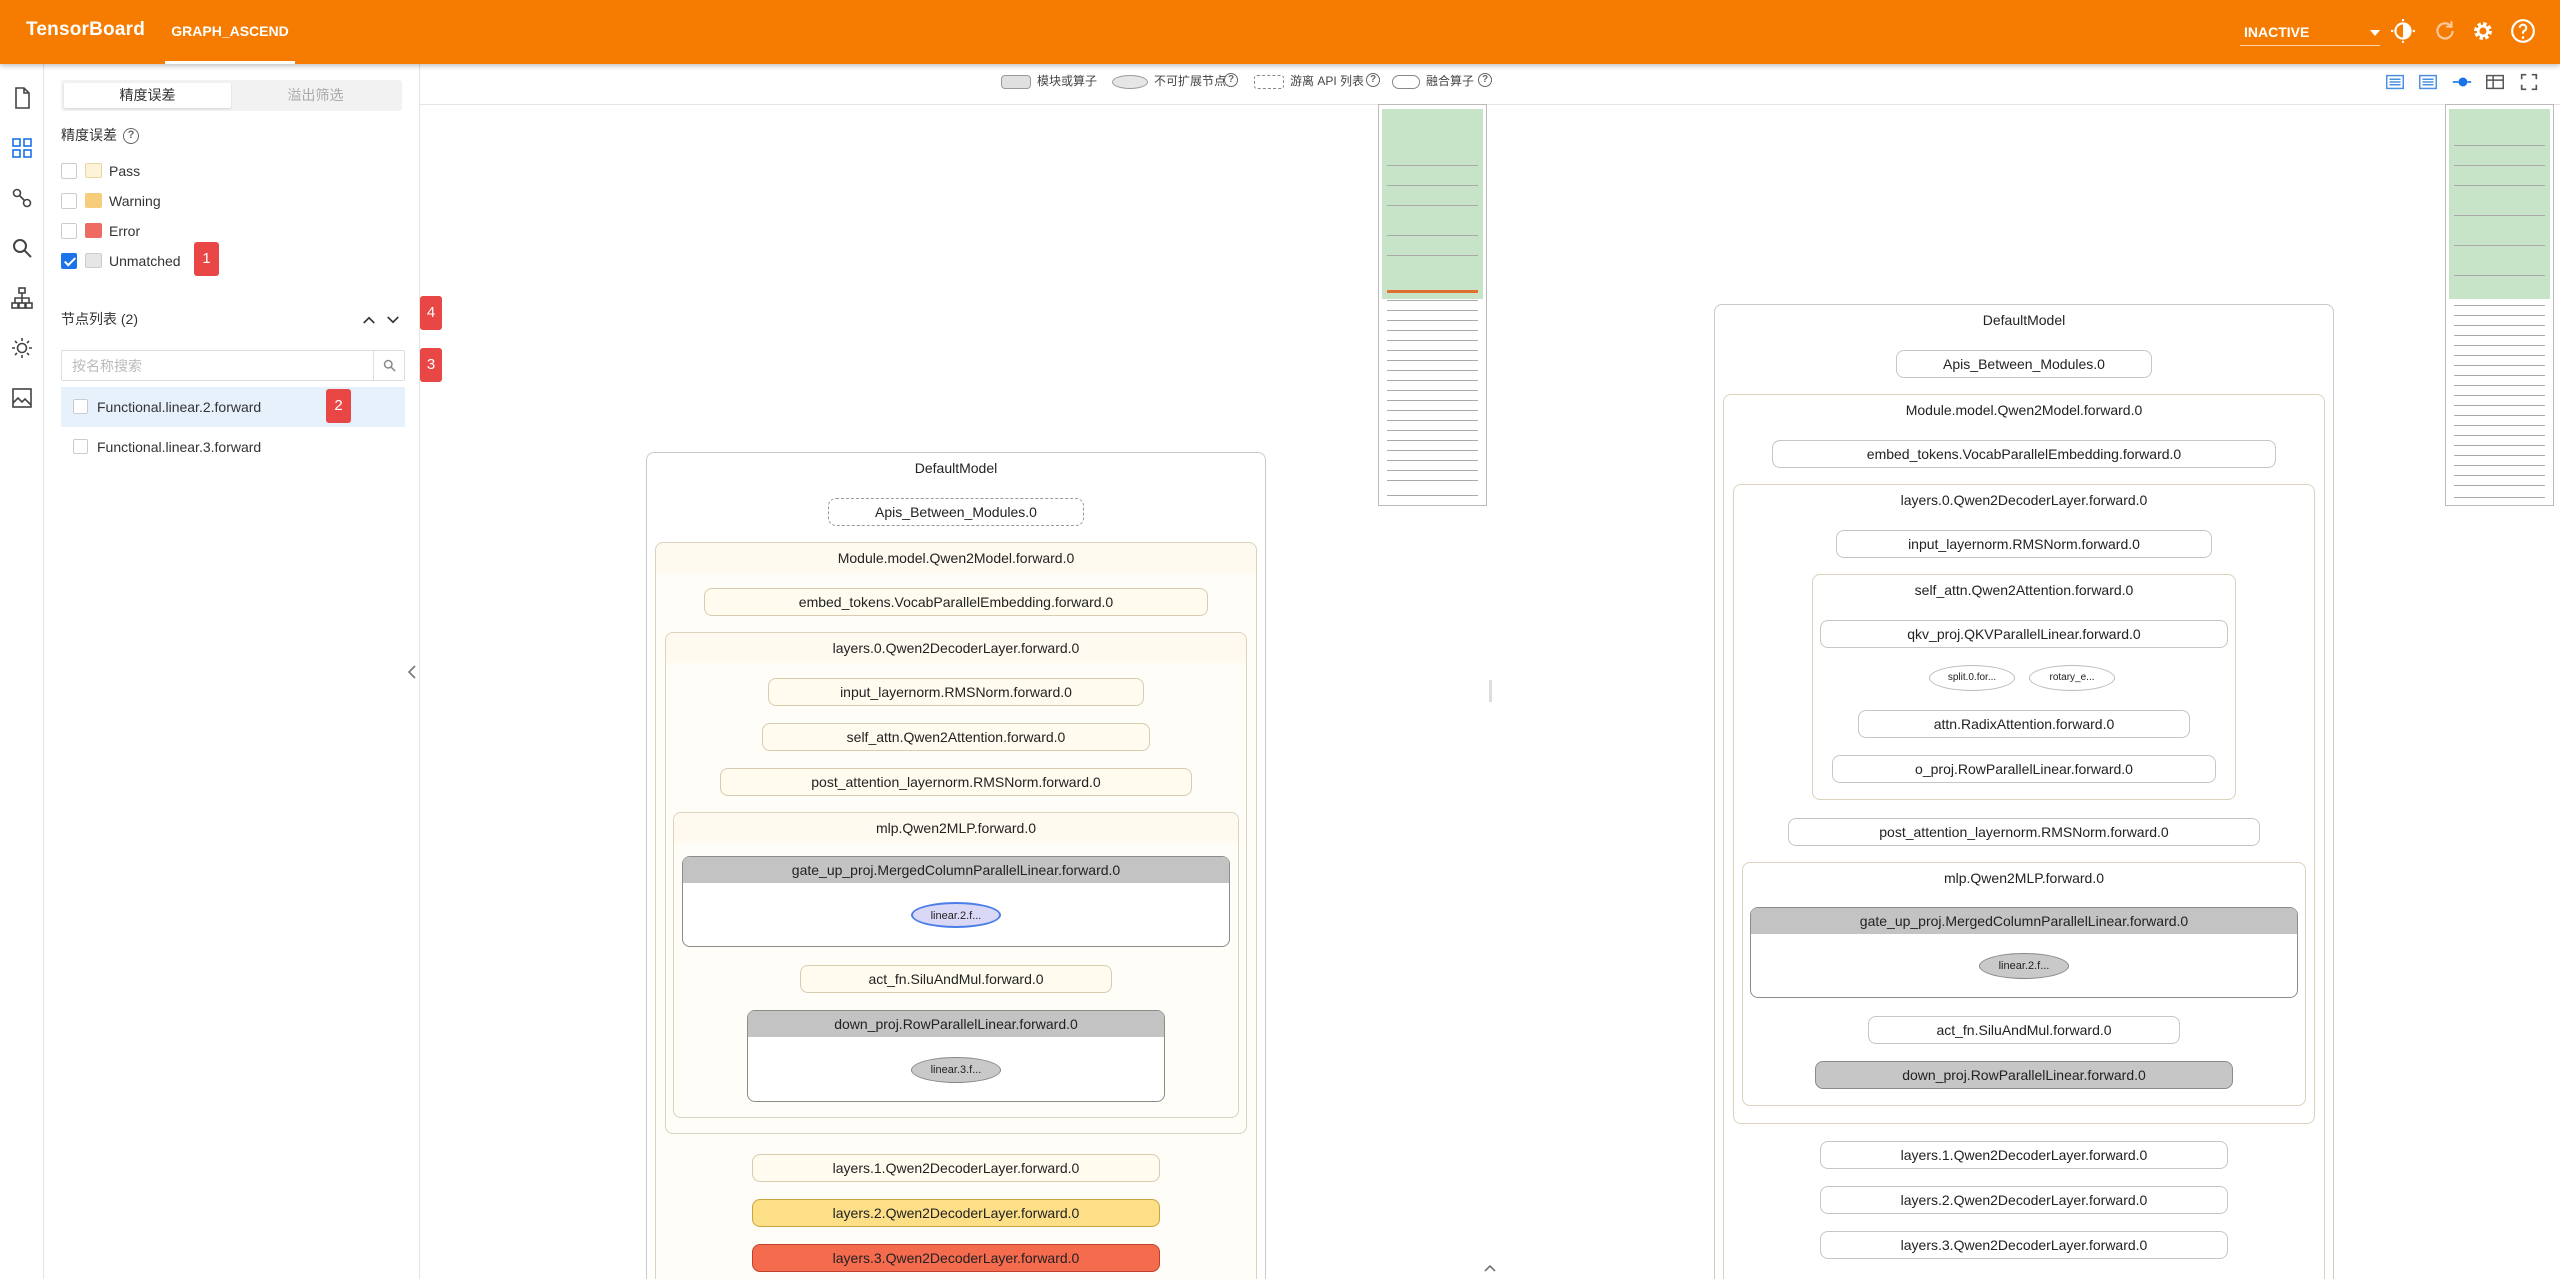 Image resolution: width=2560 pixels, height=1279 pixels. Describe the element at coordinates (147, 95) in the screenshot. I see `tab-precision-error: 精度误差` at that location.